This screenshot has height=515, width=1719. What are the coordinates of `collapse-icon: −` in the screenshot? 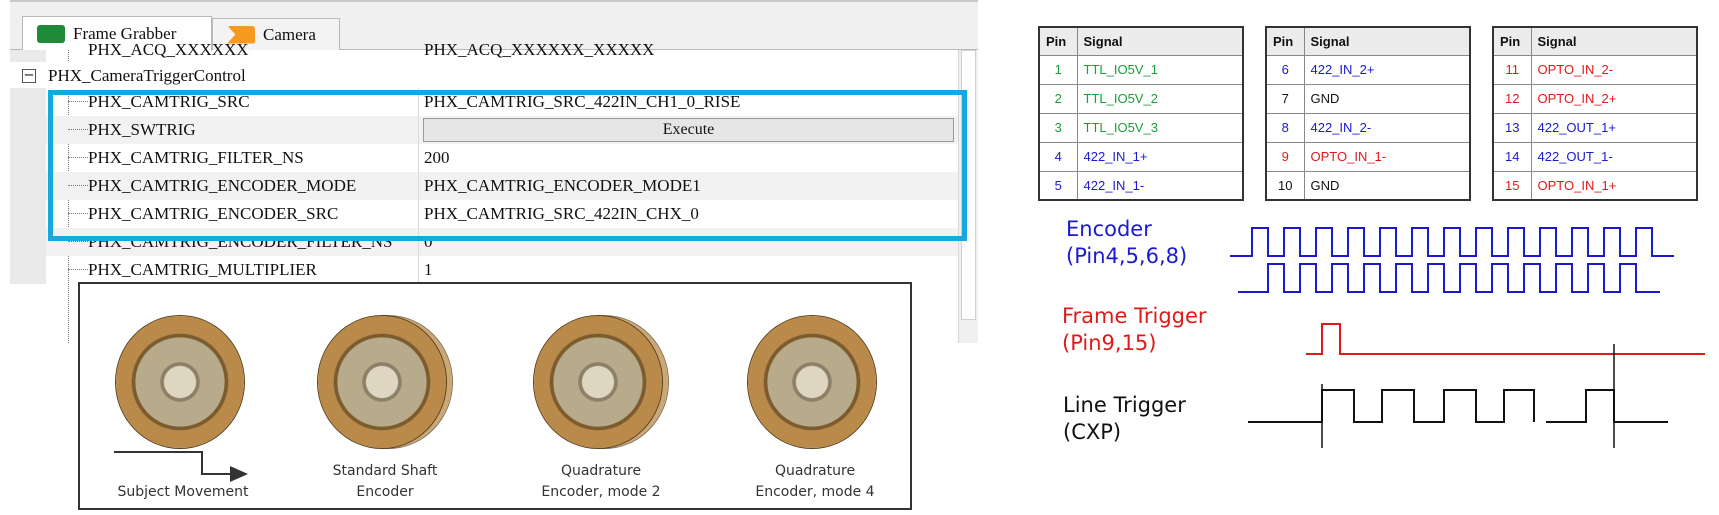 It's located at (29, 76).